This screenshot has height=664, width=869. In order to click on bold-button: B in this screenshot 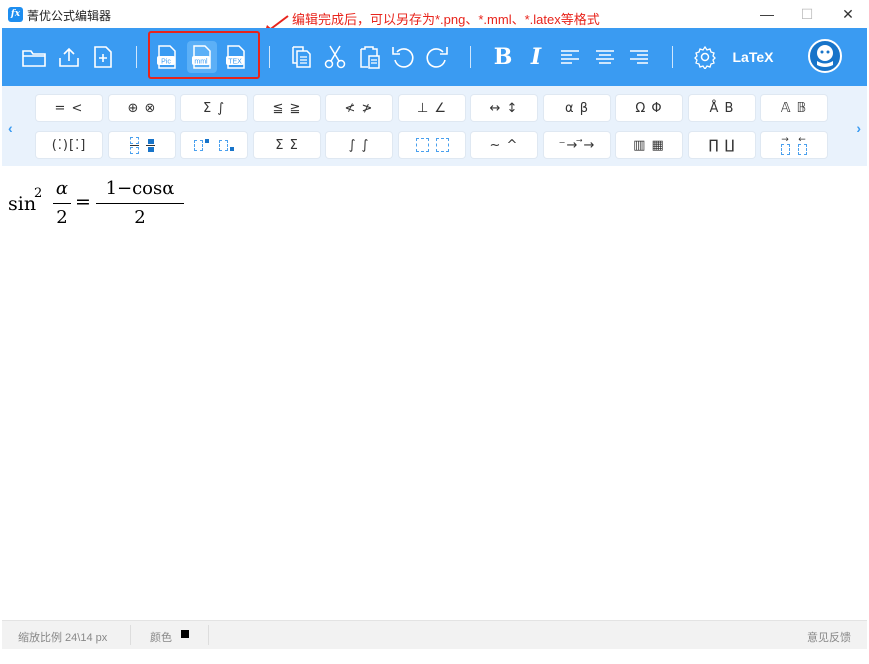, I will do `click(503, 57)`.